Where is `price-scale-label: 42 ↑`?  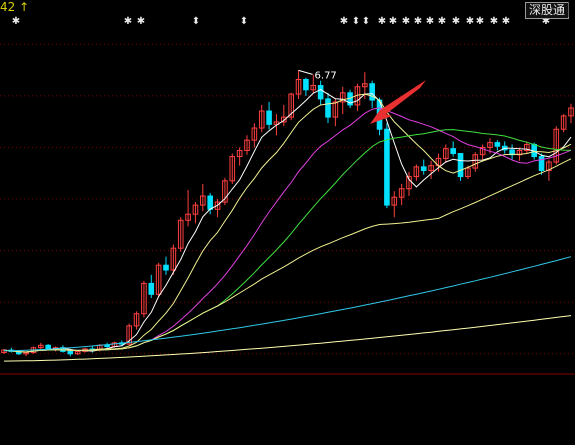
price-scale-label: 42 ↑ is located at coordinates (15, 7).